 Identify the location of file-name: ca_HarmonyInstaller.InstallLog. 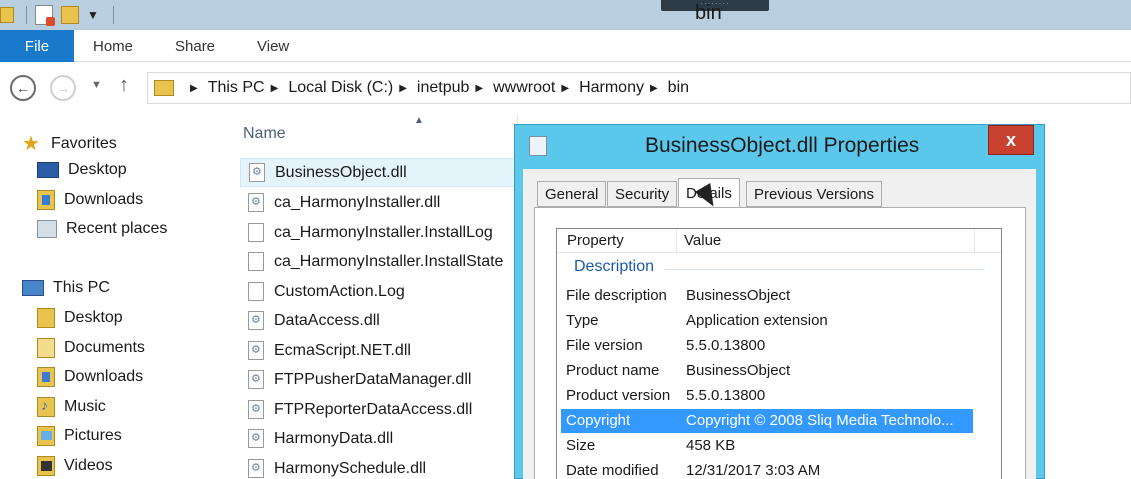
(383, 232).